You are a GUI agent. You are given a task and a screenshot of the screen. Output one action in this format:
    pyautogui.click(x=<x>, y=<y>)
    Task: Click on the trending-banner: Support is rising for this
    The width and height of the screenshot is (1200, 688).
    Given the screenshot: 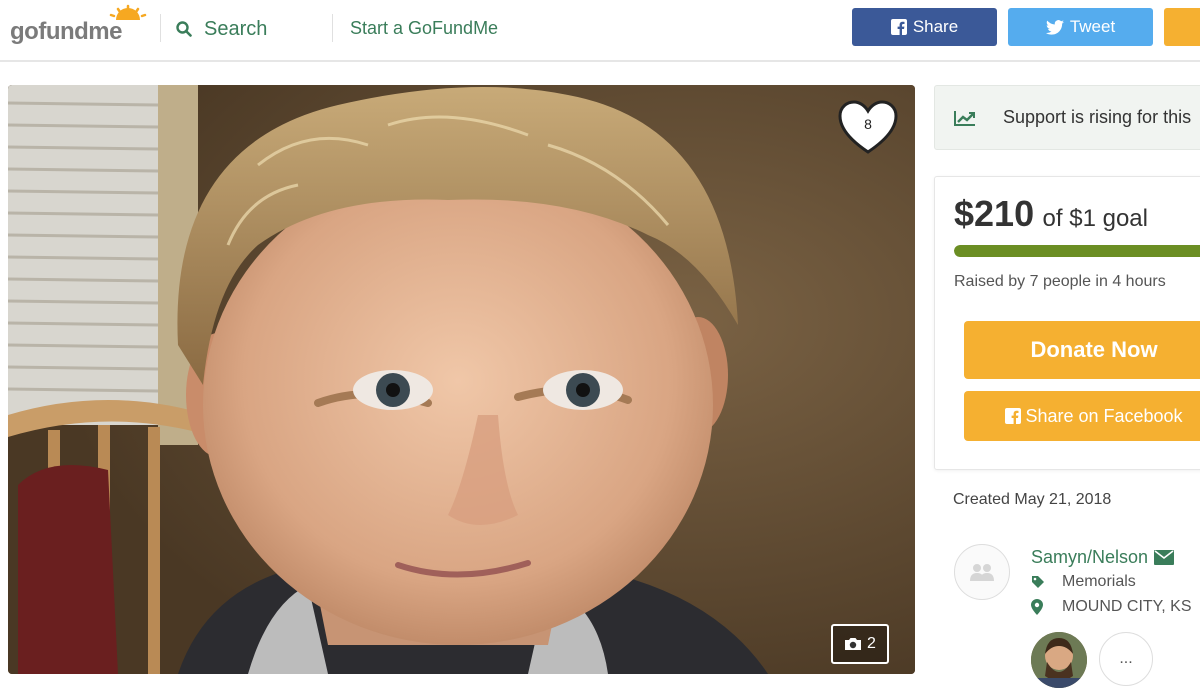 What is the action you would take?
    pyautogui.click(x=1067, y=117)
    